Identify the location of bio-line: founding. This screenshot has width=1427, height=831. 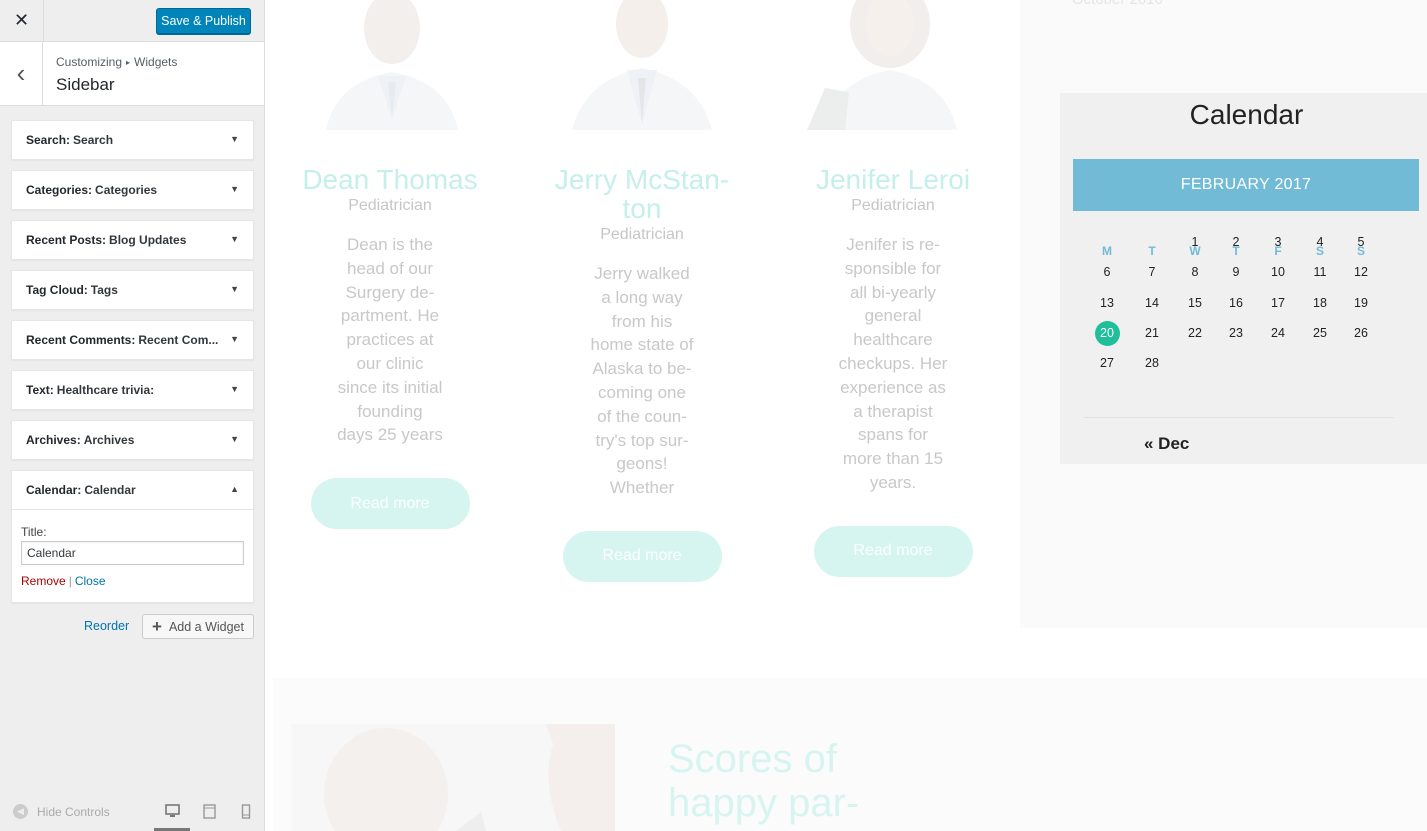
(390, 411).